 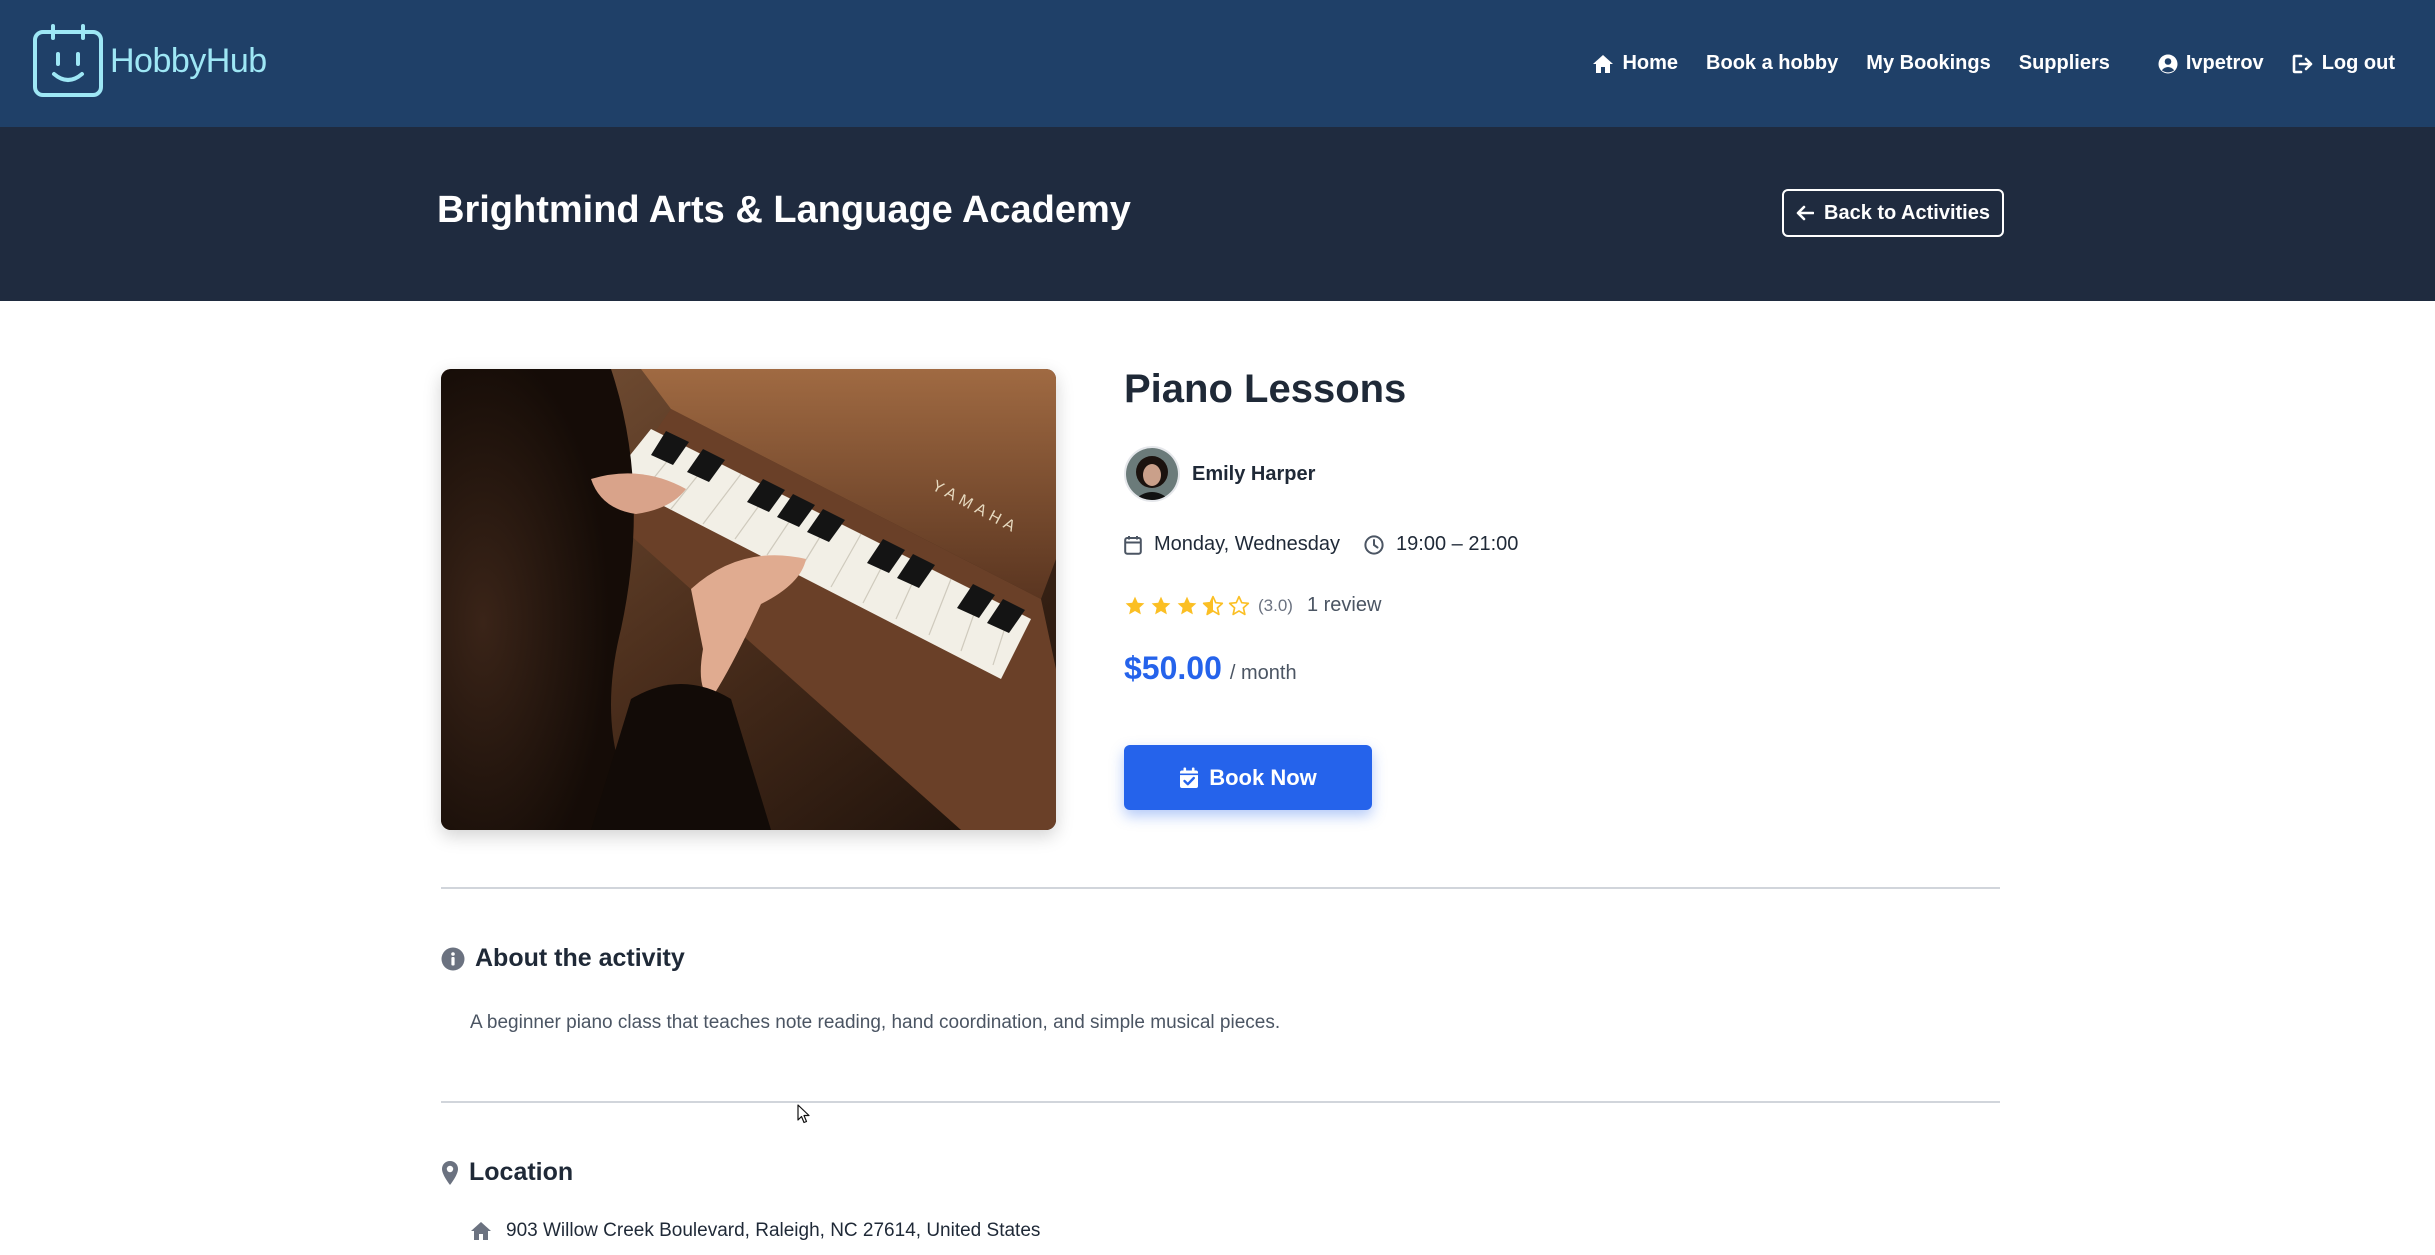 I want to click on schedule-row: Monday, Wednesday 19:00 – 21:00, so click(x=1321, y=544).